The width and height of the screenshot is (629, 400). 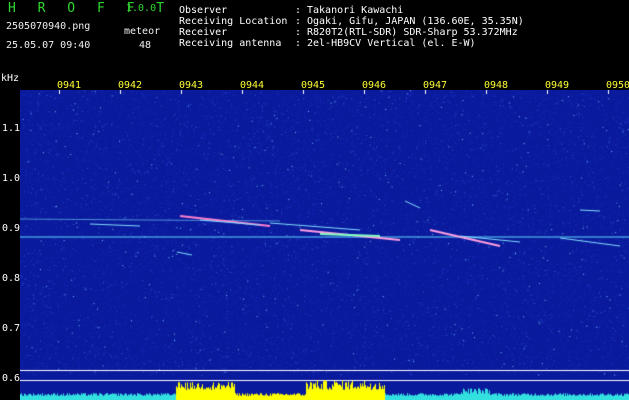 What do you see at coordinates (48, 45) in the screenshot?
I see `file-datetime: 25.05.07 09:40` at bounding box center [48, 45].